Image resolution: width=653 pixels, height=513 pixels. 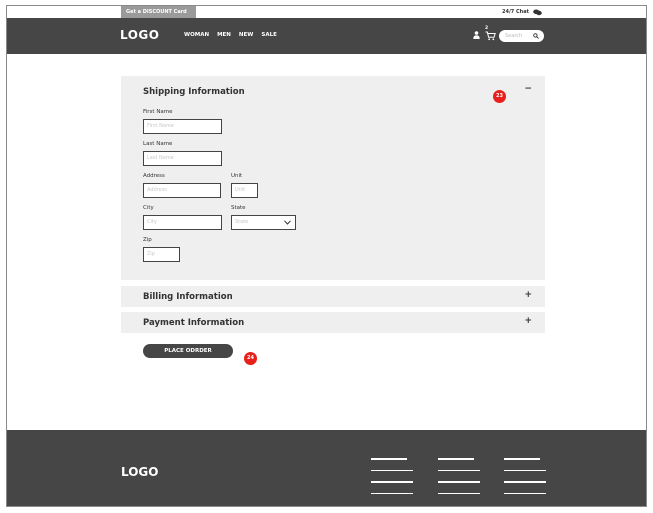 What do you see at coordinates (194, 92) in the screenshot?
I see `shipping-title: Shipping Information` at bounding box center [194, 92].